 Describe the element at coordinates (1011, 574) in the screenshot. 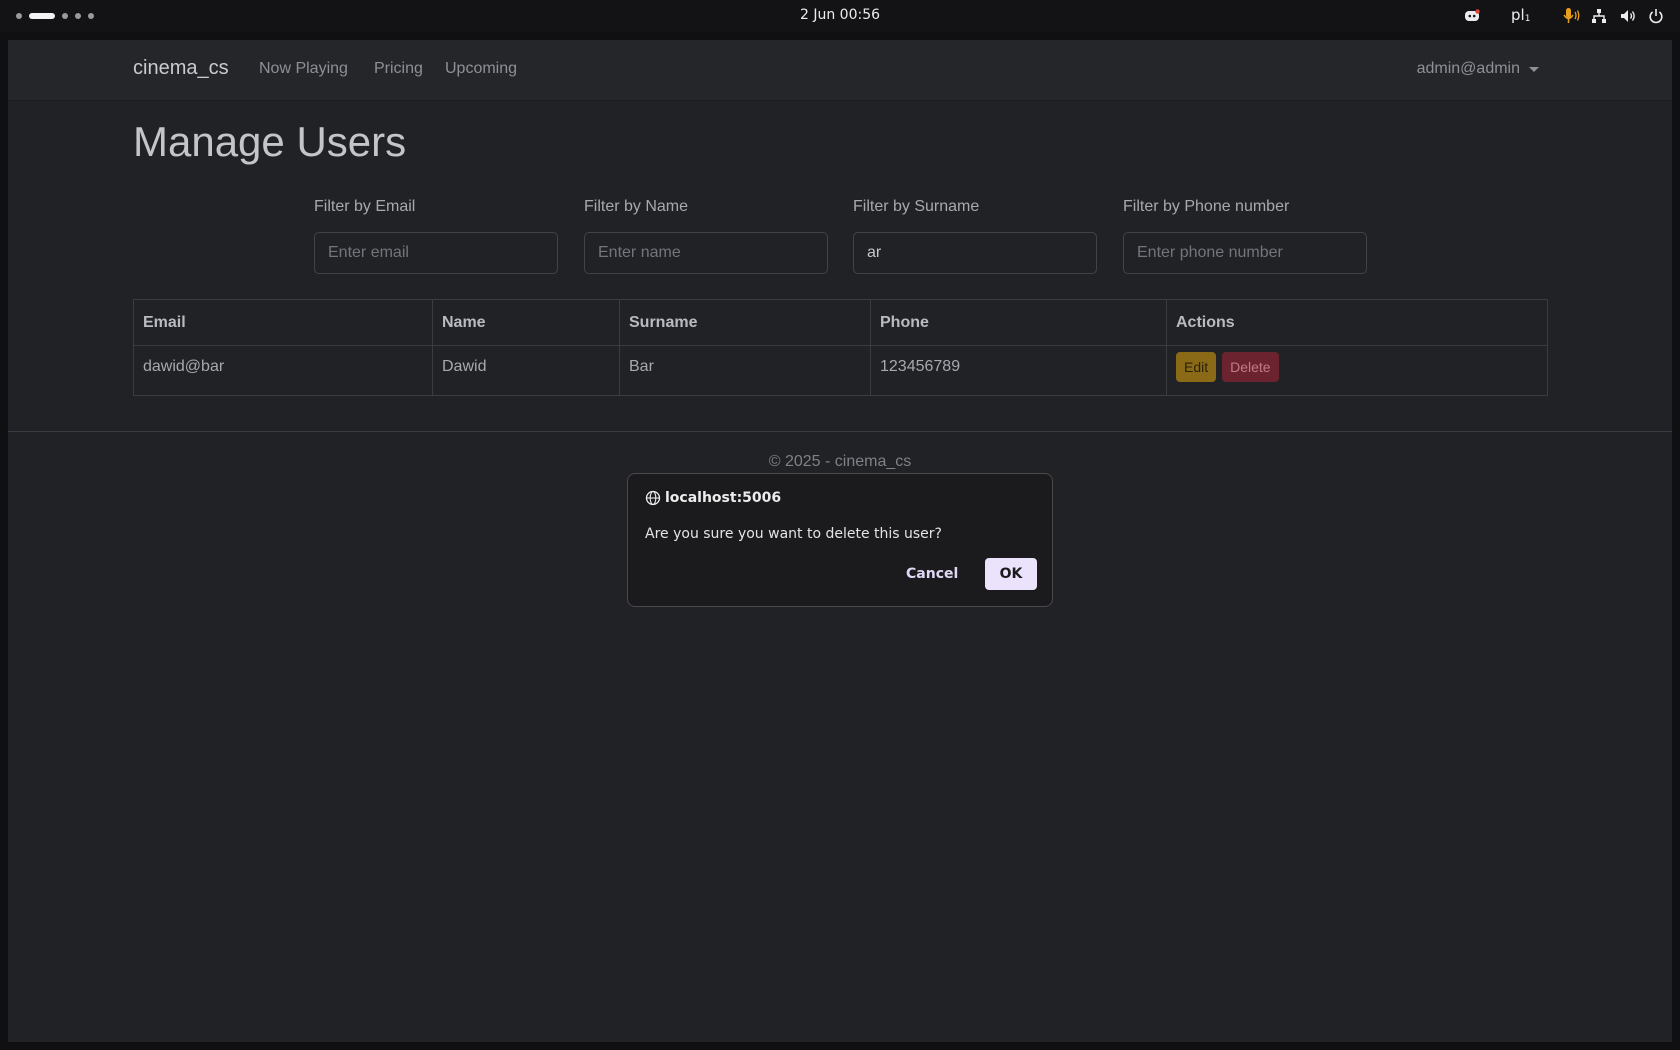

I see `ok-button: OK` at that location.